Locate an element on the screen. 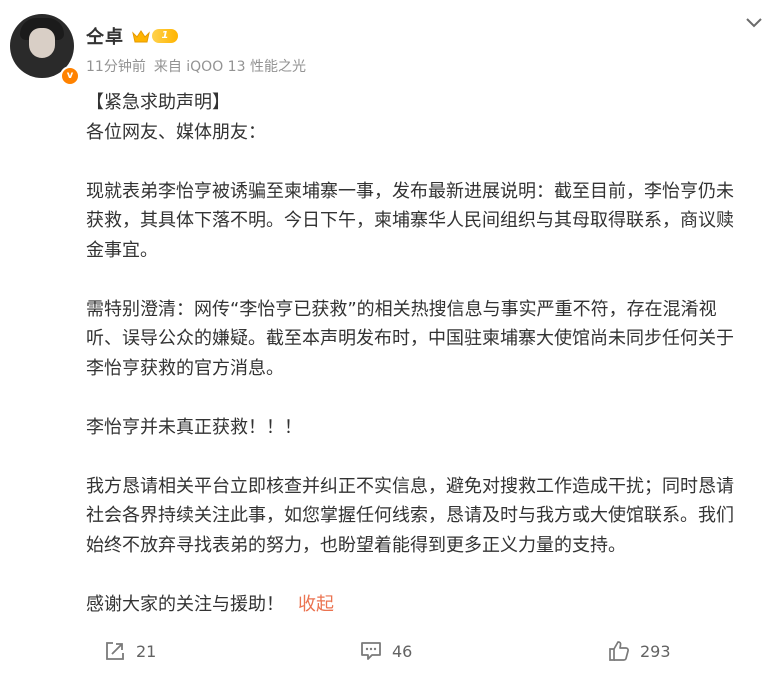 This screenshot has width=781, height=675. thumbs-up-icon is located at coordinates (619, 651).